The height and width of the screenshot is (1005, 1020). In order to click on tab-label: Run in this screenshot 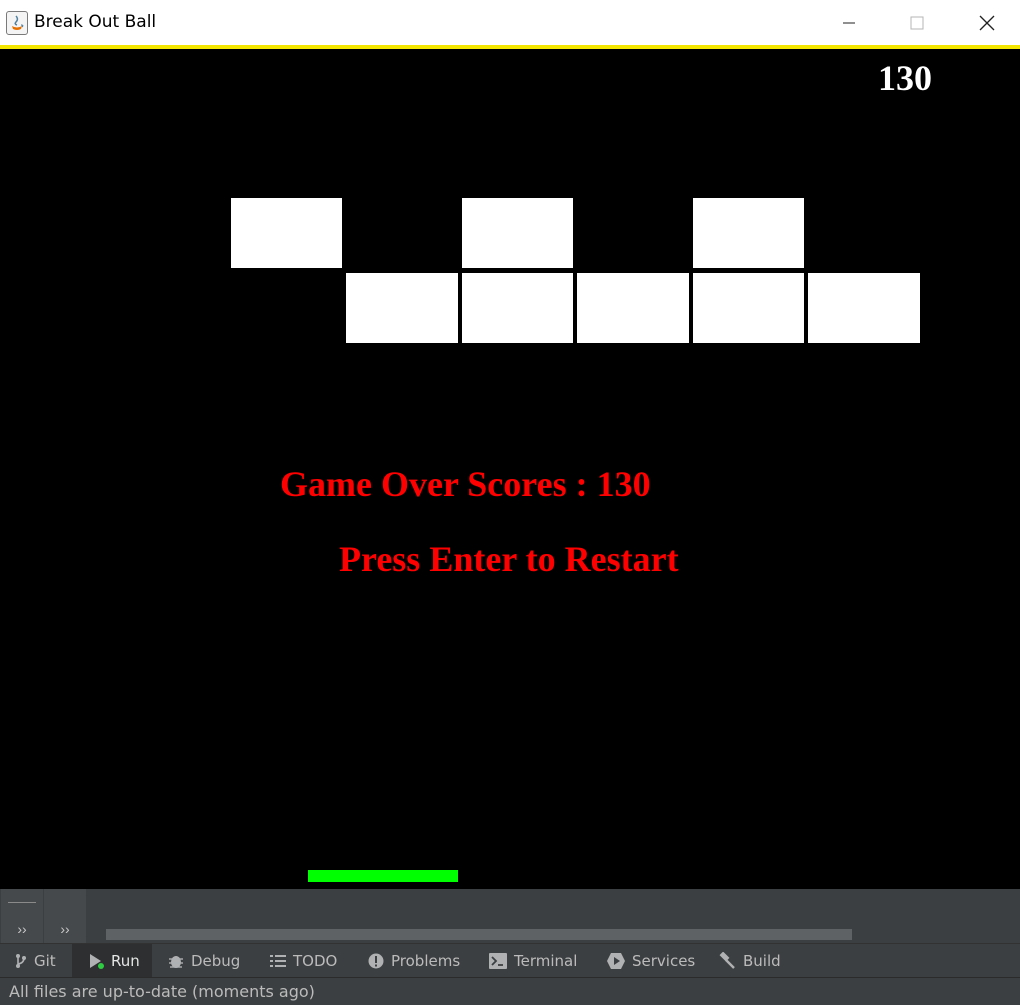, I will do `click(125, 961)`.